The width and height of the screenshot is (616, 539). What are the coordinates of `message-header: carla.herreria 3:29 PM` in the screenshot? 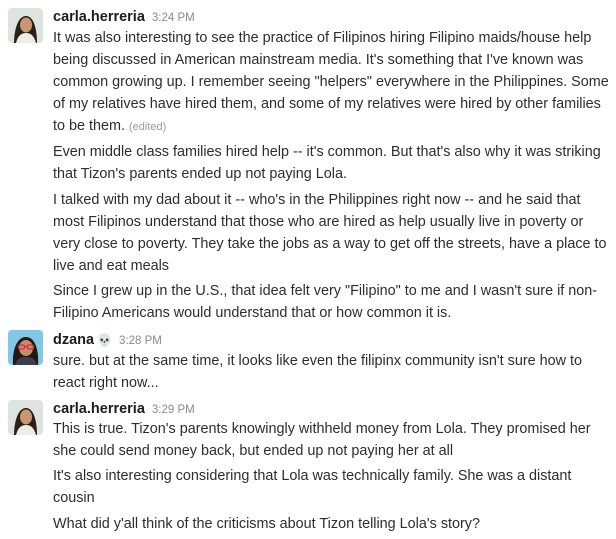 It's located at (124, 409).